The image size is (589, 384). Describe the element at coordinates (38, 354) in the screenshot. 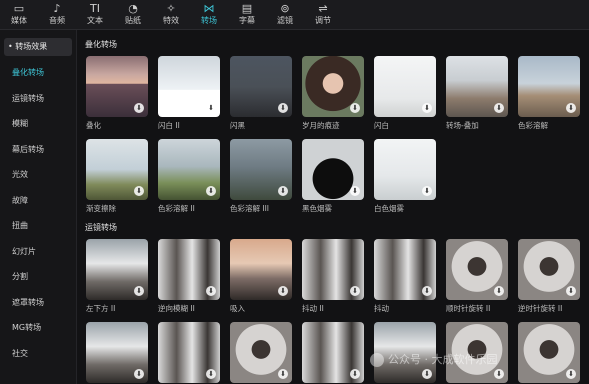

I see `sidebar-item: 社交` at that location.